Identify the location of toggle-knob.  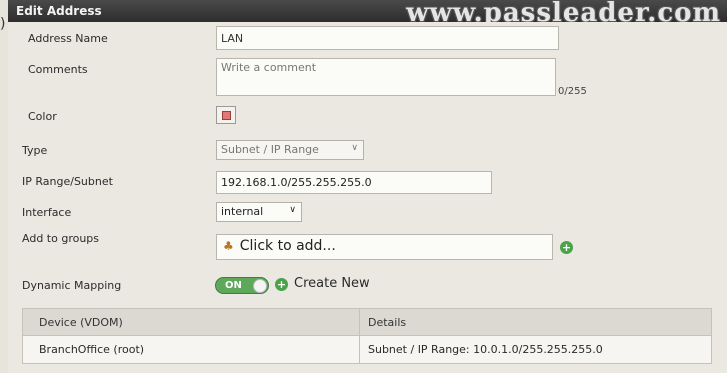
(260, 286).